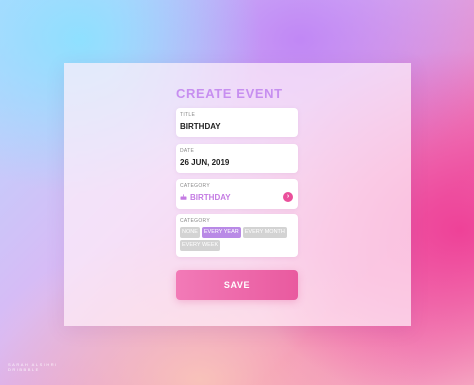  What do you see at coordinates (187, 151) in the screenshot?
I see `date-field-label: DATE` at bounding box center [187, 151].